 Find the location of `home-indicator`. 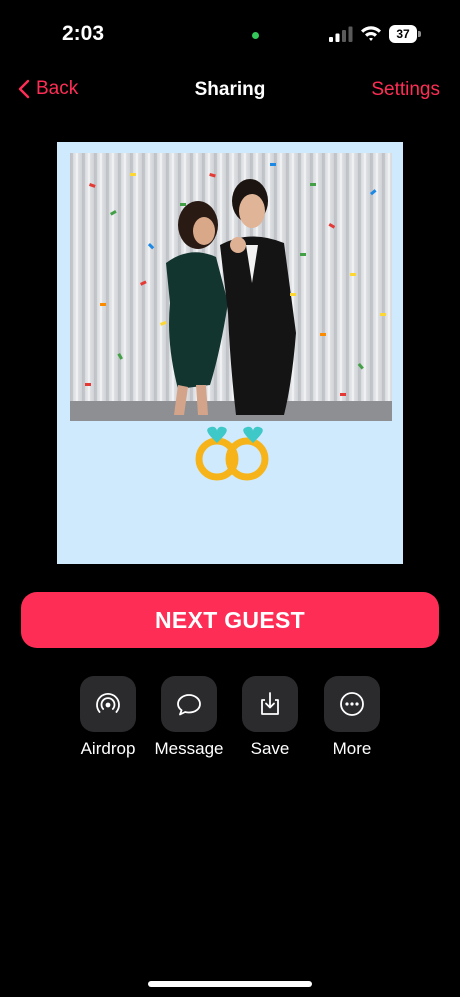

home-indicator is located at coordinates (230, 984).